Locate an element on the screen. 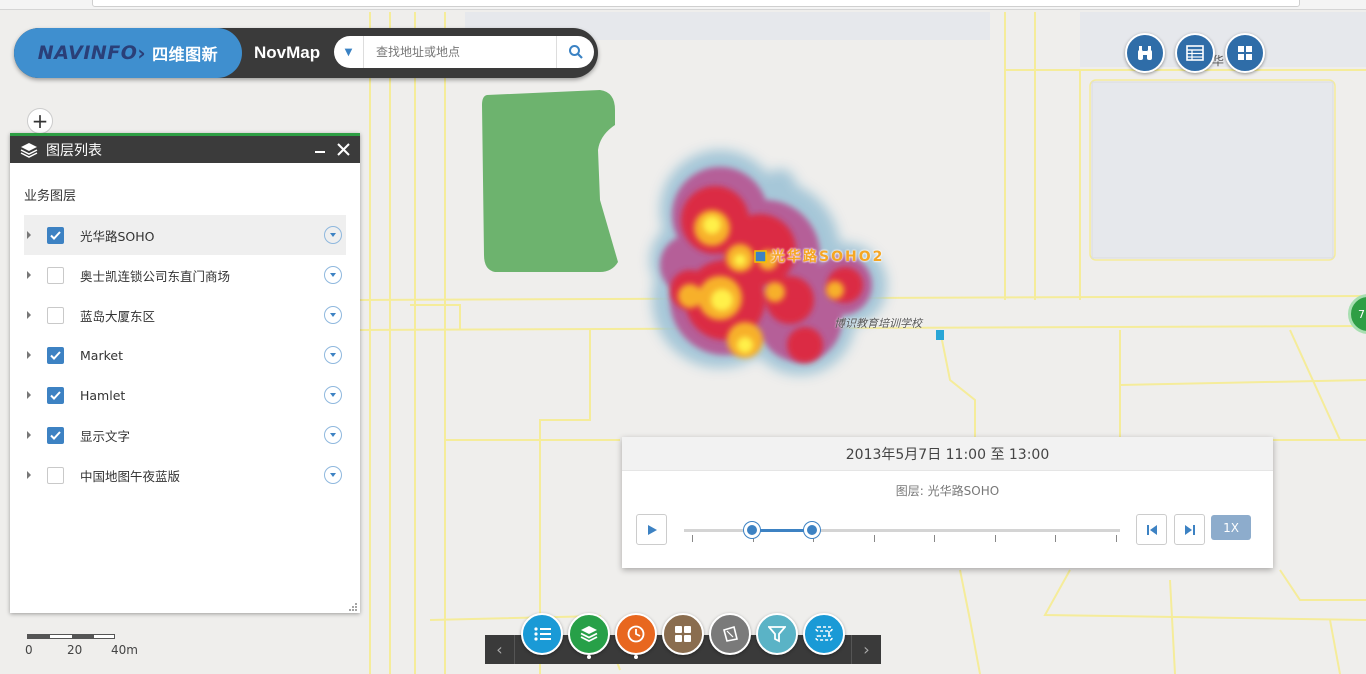 The image size is (1366, 674). list-tool-button is located at coordinates (542, 634).